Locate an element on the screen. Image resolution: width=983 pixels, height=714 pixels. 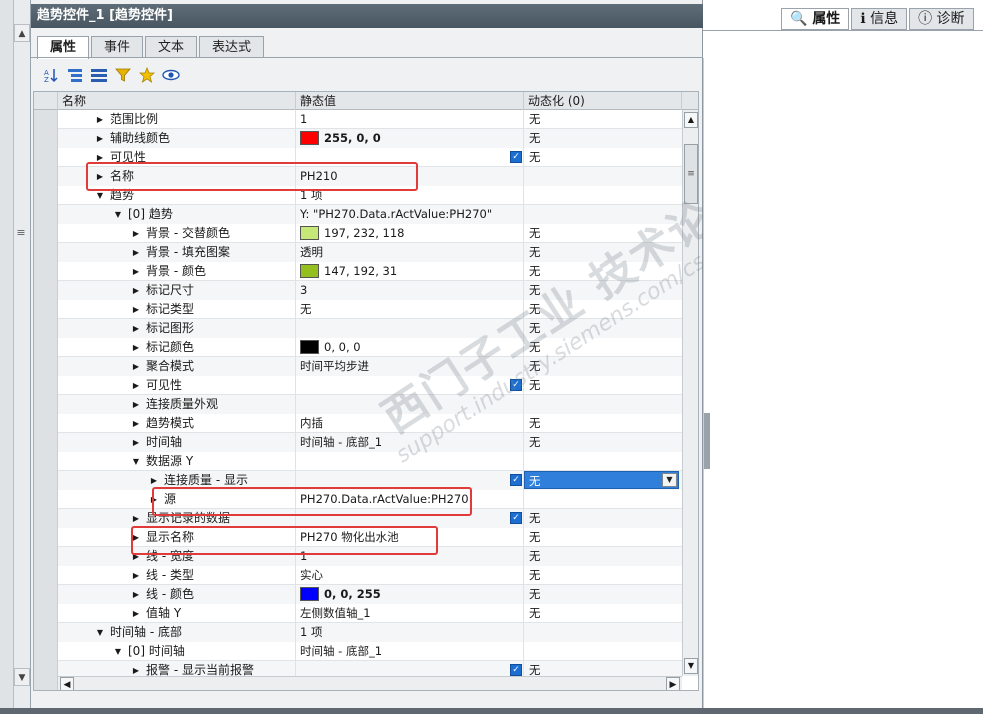
property-row: ▶ 标记图形 无 is located at coordinates (358, 328).